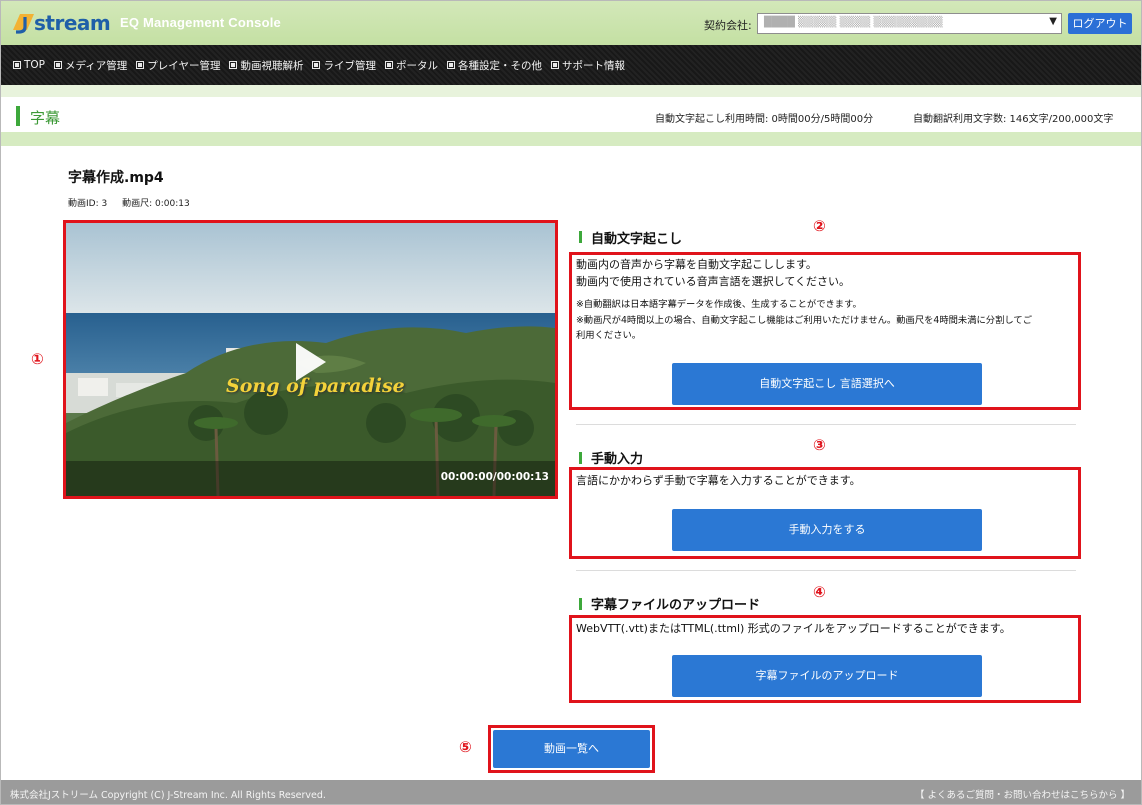 Image resolution: width=1142 pixels, height=805 pixels. Describe the element at coordinates (827, 676) in the screenshot. I see `subtitle-upload-button: 字幕ファイルのアップロード` at that location.